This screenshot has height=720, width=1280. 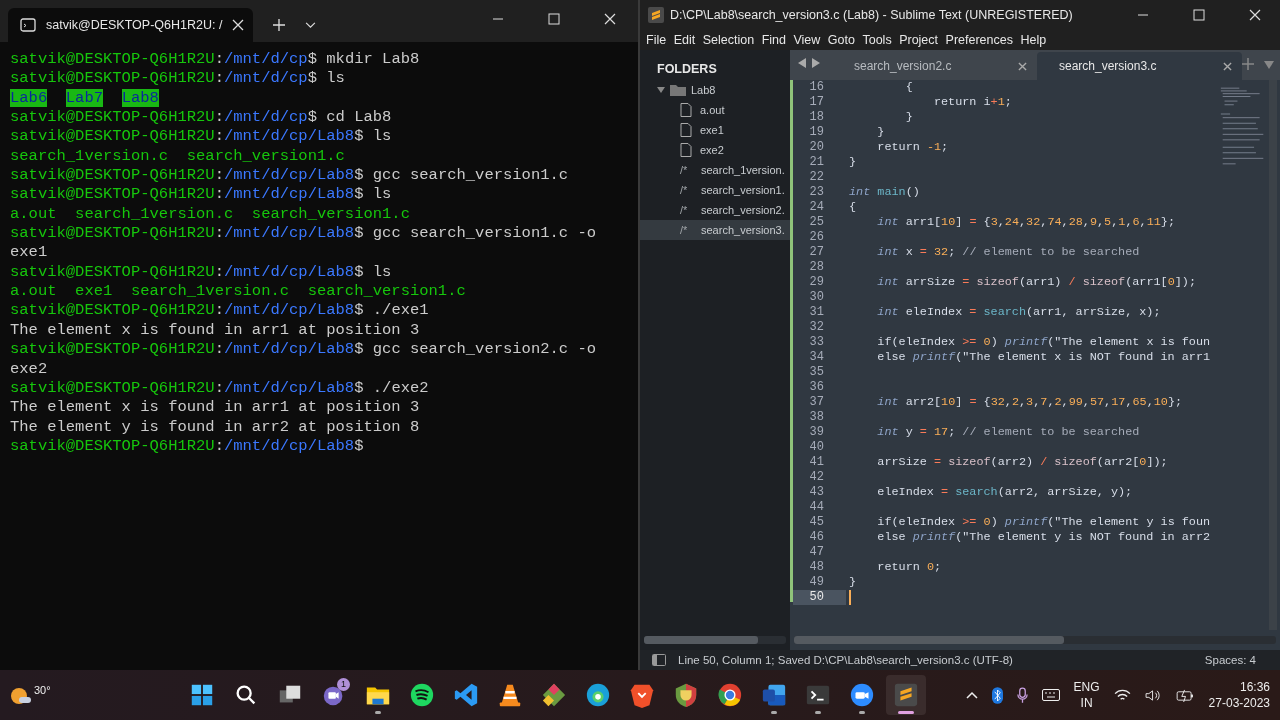 What do you see at coordinates (816, 102) in the screenshot?
I see `line-number: 17` at bounding box center [816, 102].